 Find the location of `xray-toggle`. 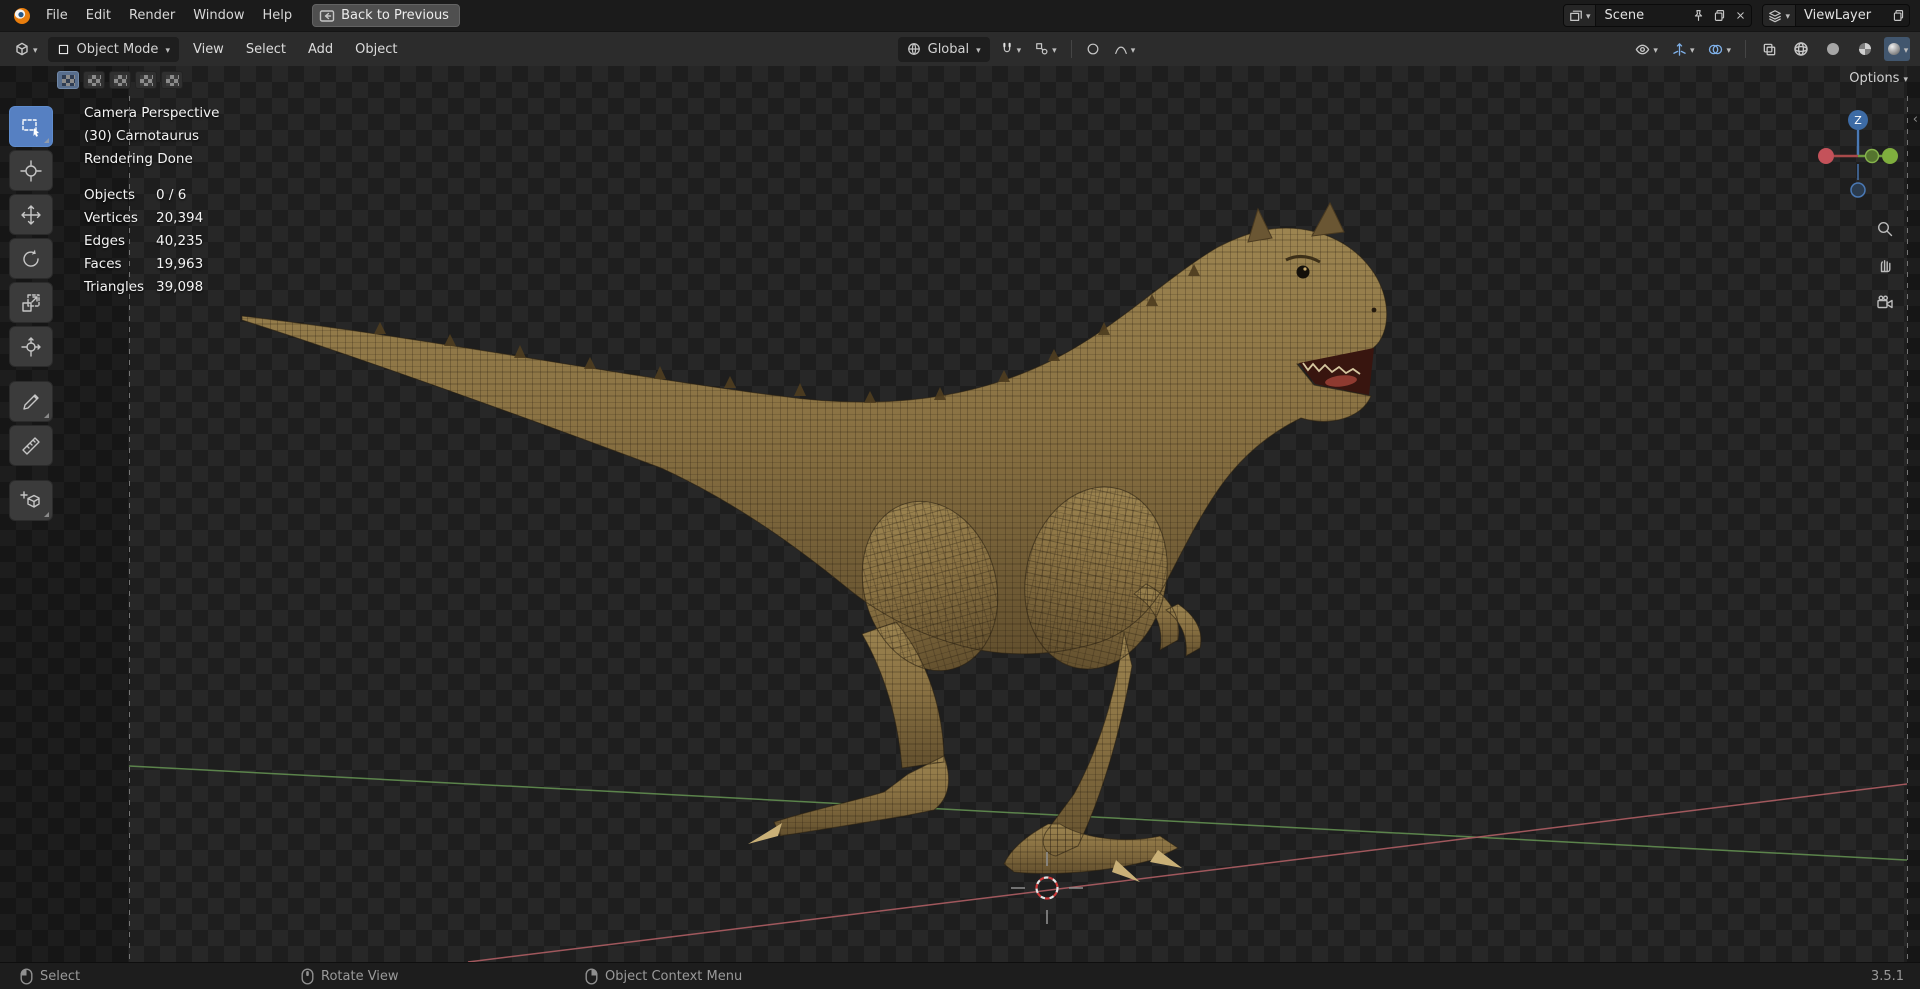

xray-toggle is located at coordinates (1769, 49).